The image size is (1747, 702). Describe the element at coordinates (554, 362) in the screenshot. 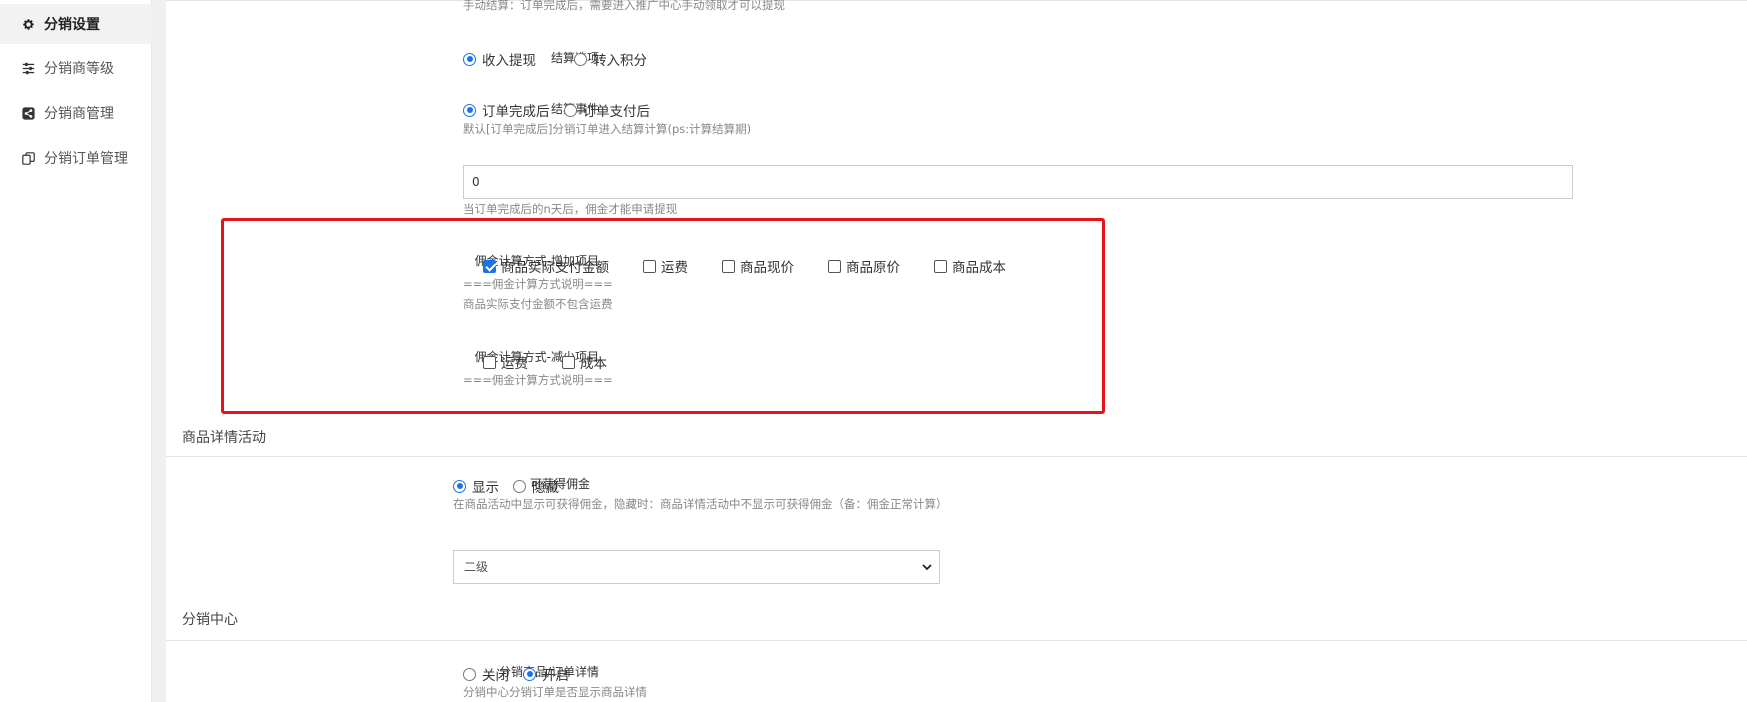

I see `commission-subtract-group: 运费 成本` at that location.